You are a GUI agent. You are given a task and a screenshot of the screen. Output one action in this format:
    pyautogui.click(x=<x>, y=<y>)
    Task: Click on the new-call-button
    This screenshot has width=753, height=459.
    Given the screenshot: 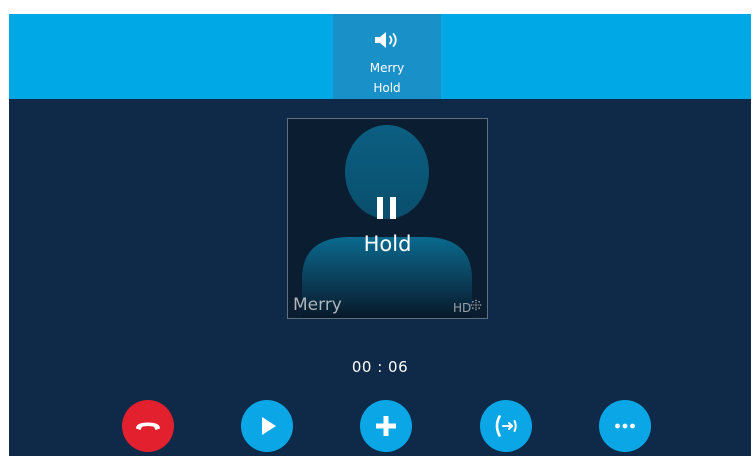 What is the action you would take?
    pyautogui.click(x=386, y=426)
    